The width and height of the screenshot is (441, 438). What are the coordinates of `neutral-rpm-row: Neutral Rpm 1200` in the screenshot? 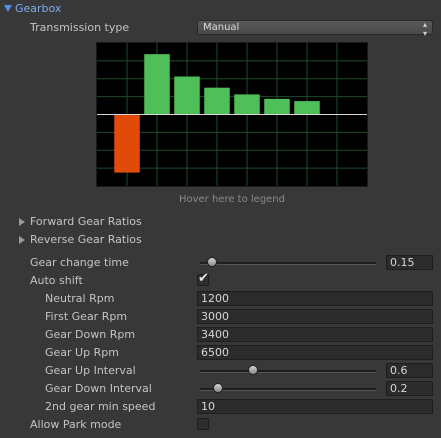 It's located at (220, 299).